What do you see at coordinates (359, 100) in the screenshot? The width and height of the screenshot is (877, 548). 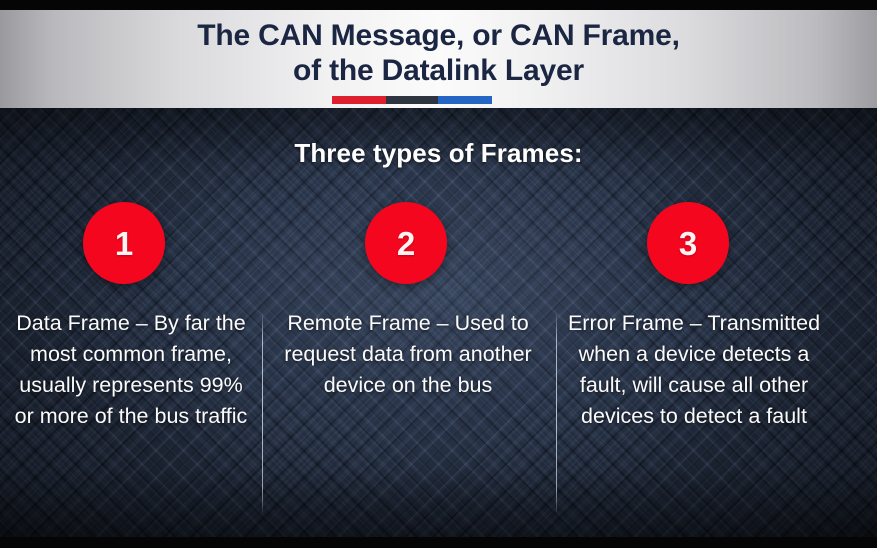 I see `accent-bar-red` at bounding box center [359, 100].